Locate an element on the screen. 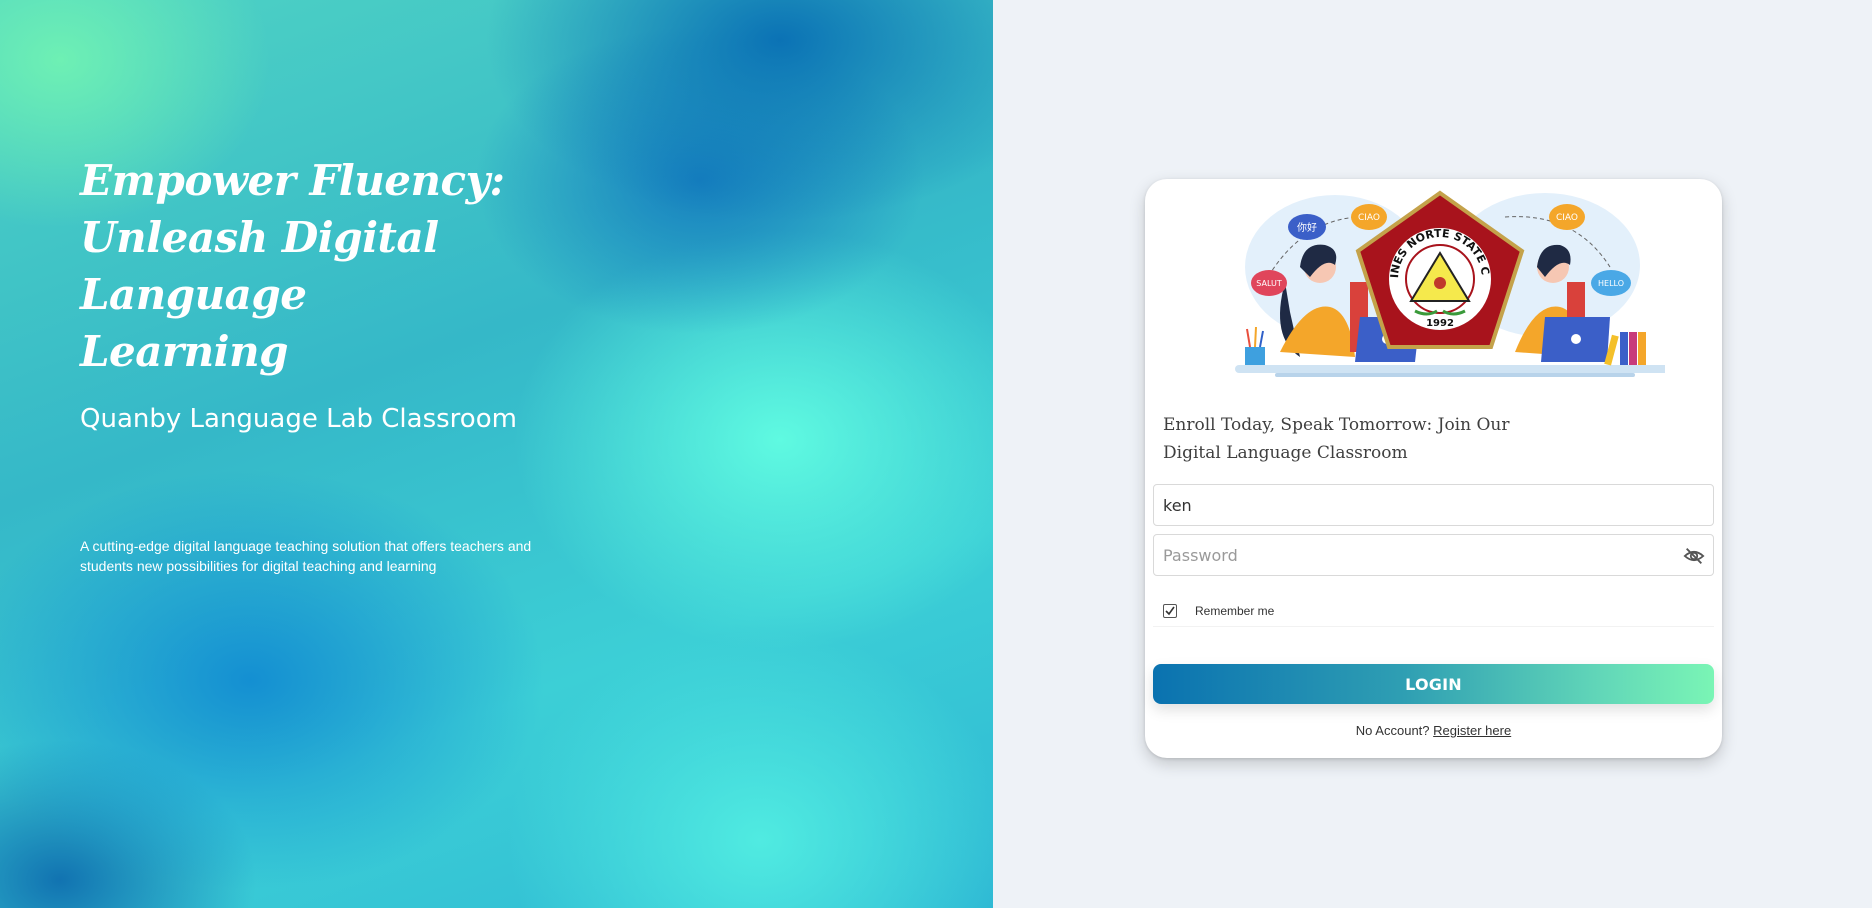 The height and width of the screenshot is (908, 1872). bubble-text-3: SALUT is located at coordinates (1269, 283).